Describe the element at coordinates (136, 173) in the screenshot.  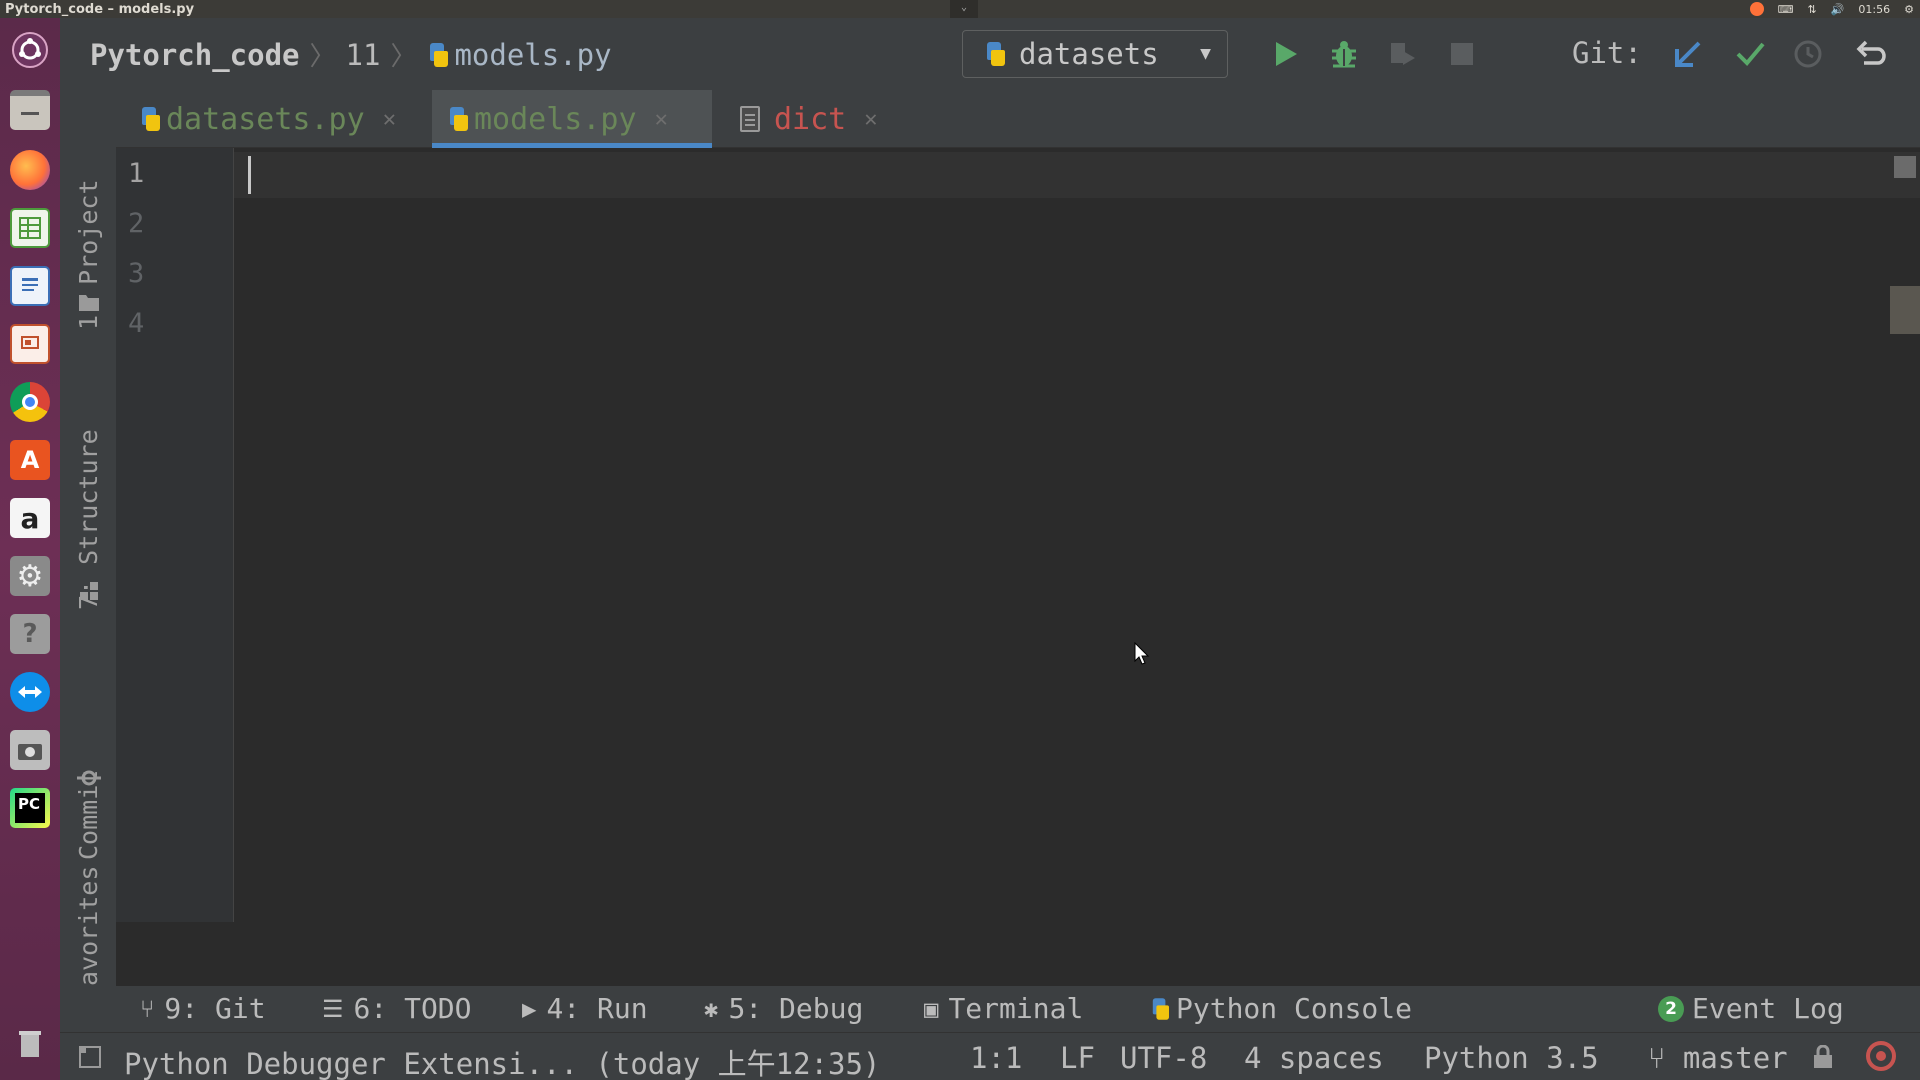
I see `line-number: 1` at that location.